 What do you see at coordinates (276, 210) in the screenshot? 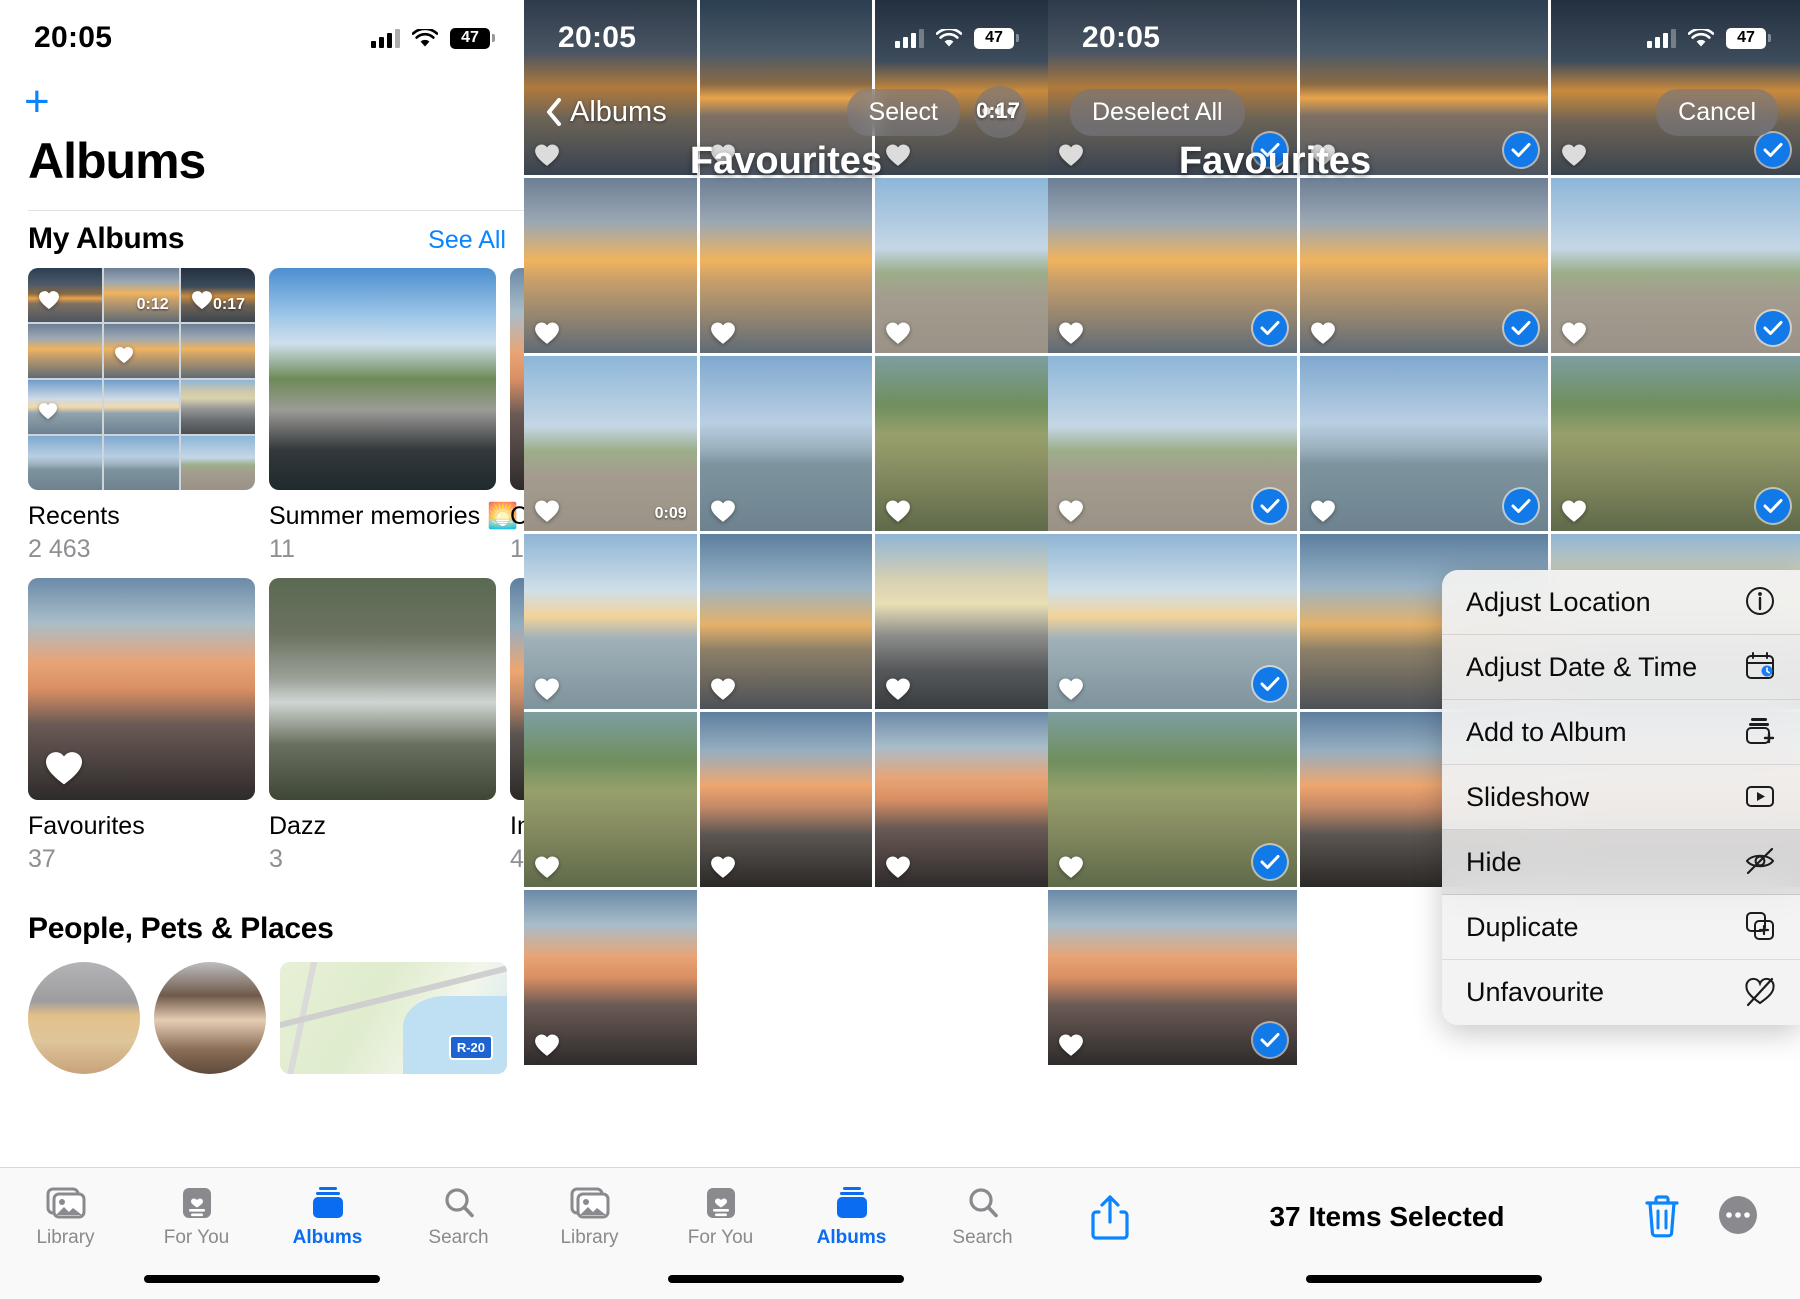
I see `divider` at bounding box center [276, 210].